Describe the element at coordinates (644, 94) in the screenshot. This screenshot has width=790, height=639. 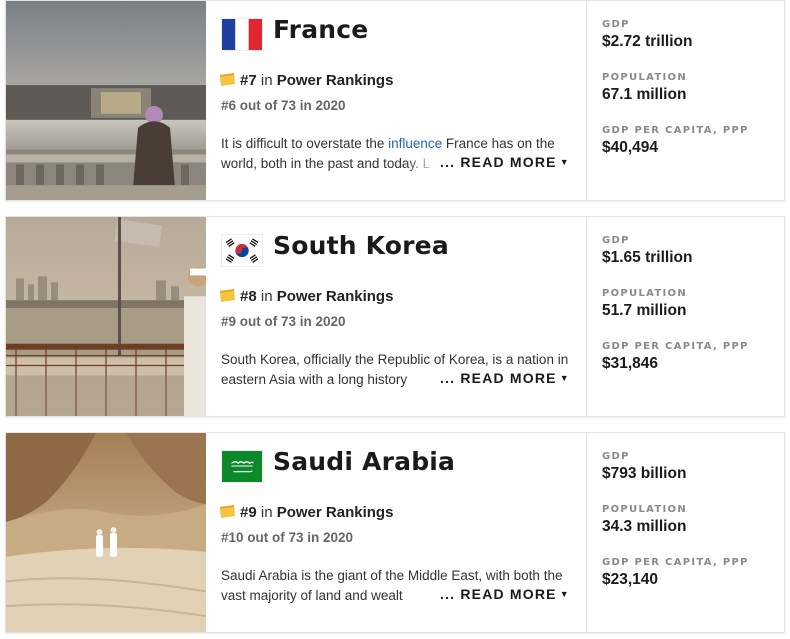
I see `population-value: 67.1 million` at that location.